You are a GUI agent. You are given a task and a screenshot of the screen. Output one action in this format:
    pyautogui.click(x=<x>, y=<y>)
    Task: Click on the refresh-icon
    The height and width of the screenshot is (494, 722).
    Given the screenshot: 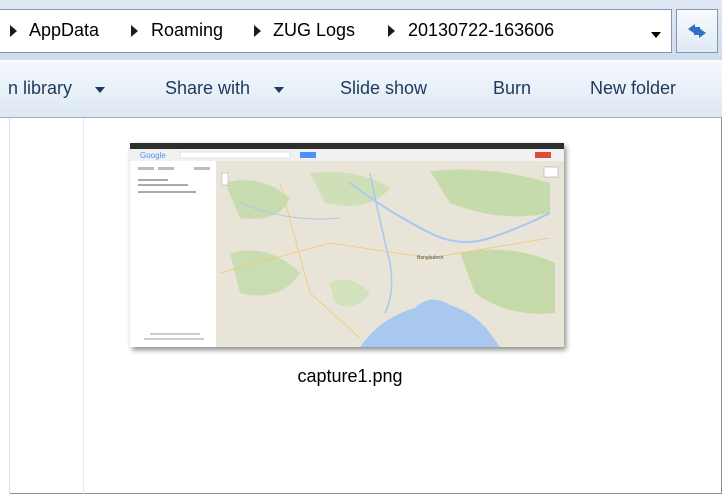 What is the action you would take?
    pyautogui.click(x=697, y=31)
    